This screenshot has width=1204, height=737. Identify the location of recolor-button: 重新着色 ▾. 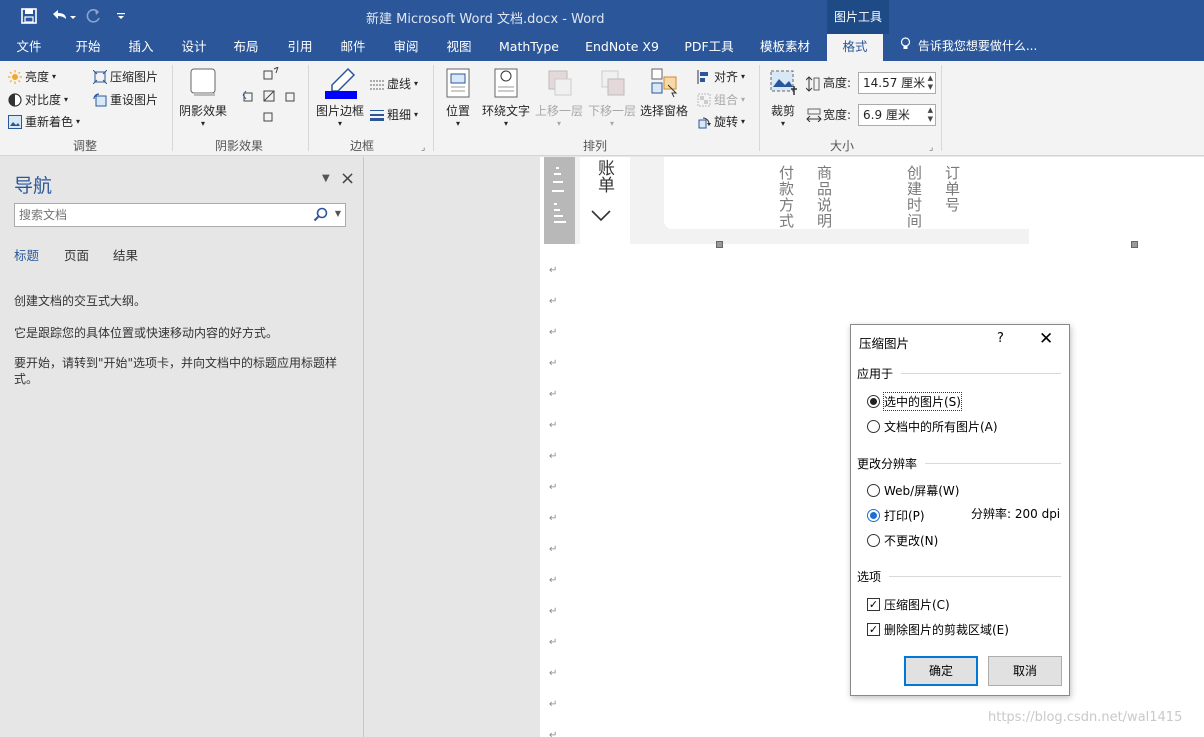
(44, 121).